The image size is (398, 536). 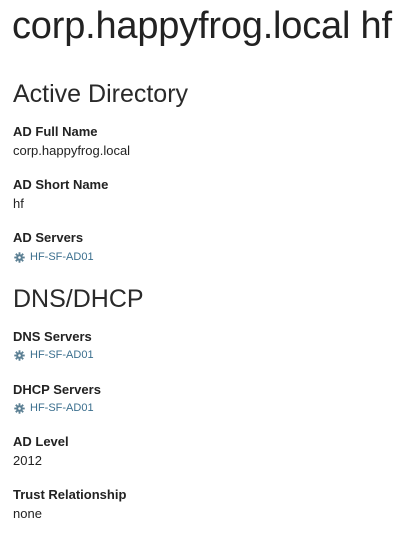 What do you see at coordinates (70, 494) in the screenshot?
I see `trust-relationship-label: Trust Relationship` at bounding box center [70, 494].